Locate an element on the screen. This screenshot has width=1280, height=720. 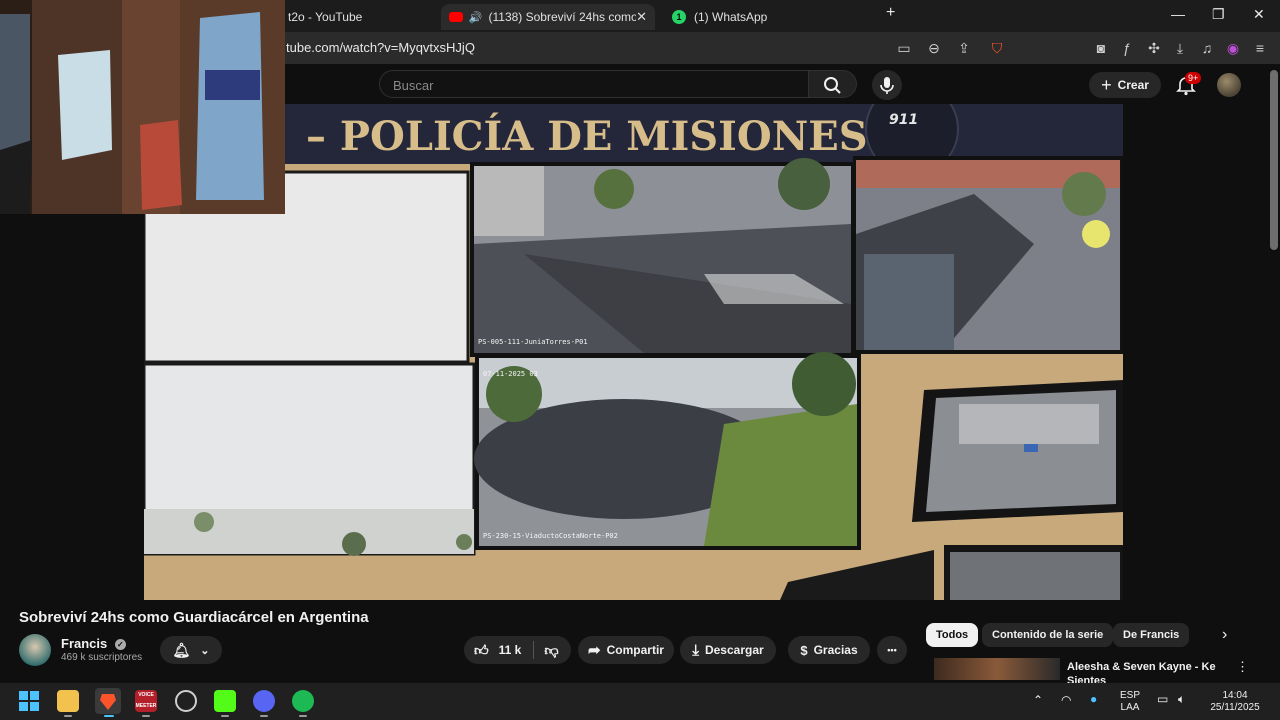
sign-text: – POLICÍA DE MISIONES is located at coordinates (587, 136).